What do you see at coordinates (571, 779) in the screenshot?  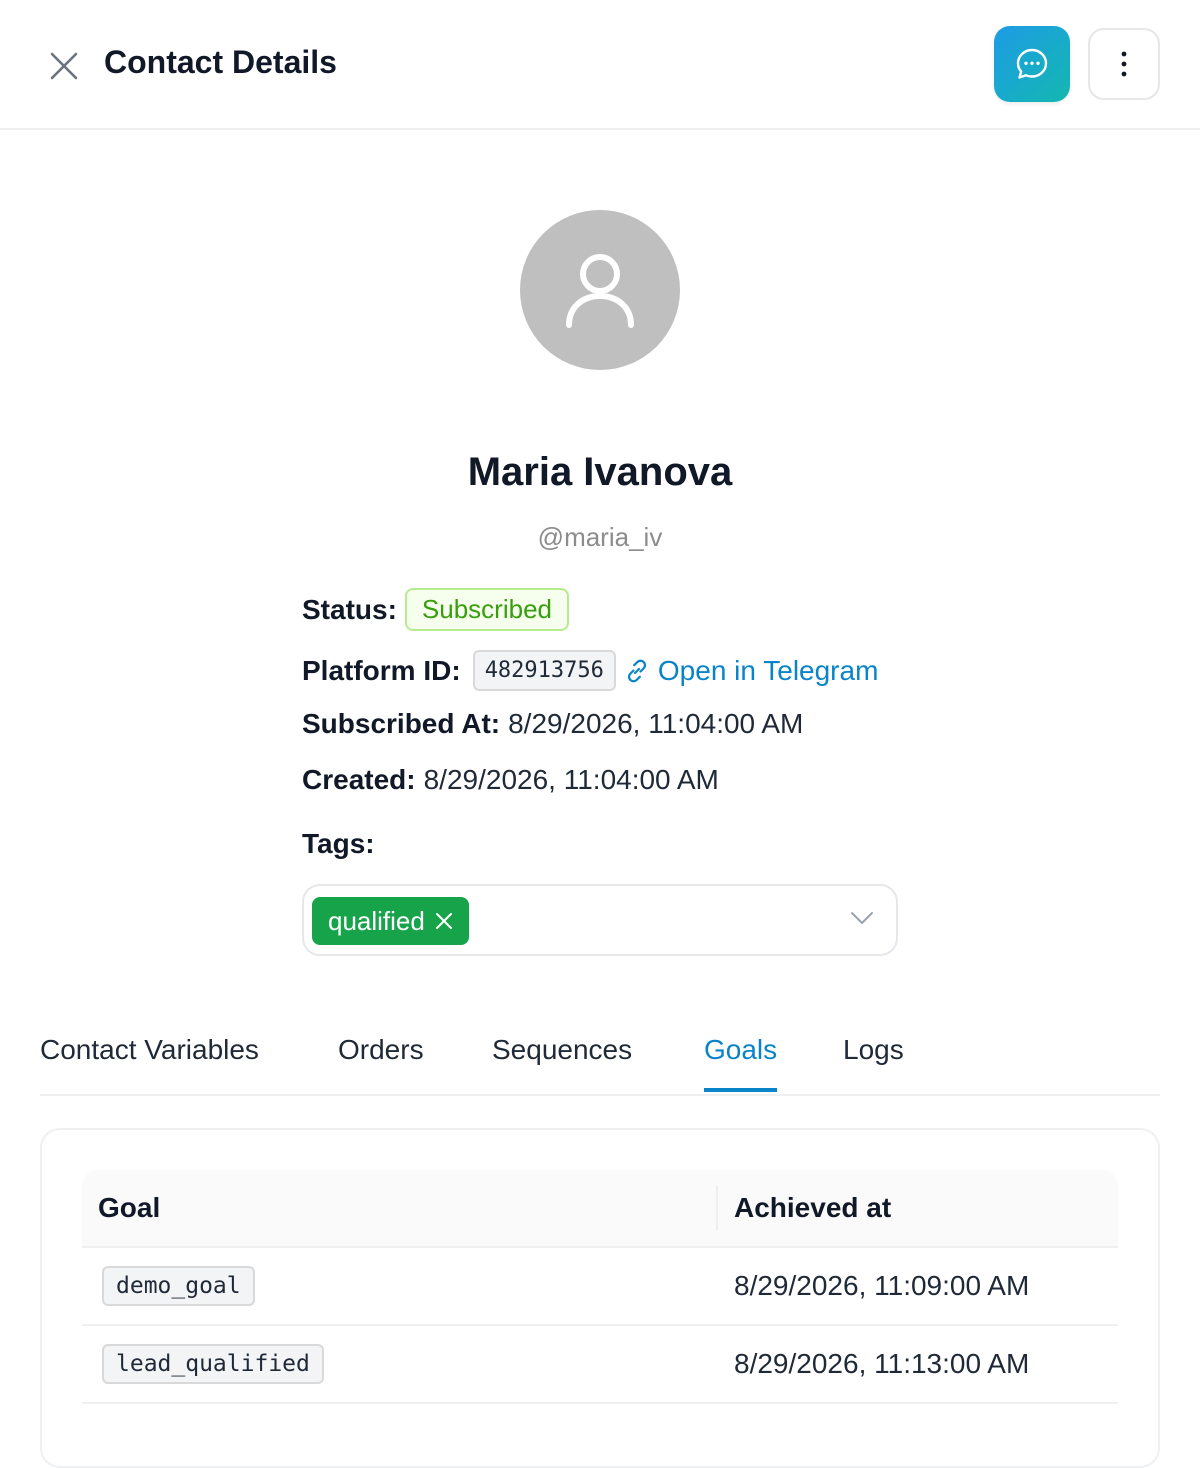 I see `created-value: 8/29/2026, 11:04:00 AM` at bounding box center [571, 779].